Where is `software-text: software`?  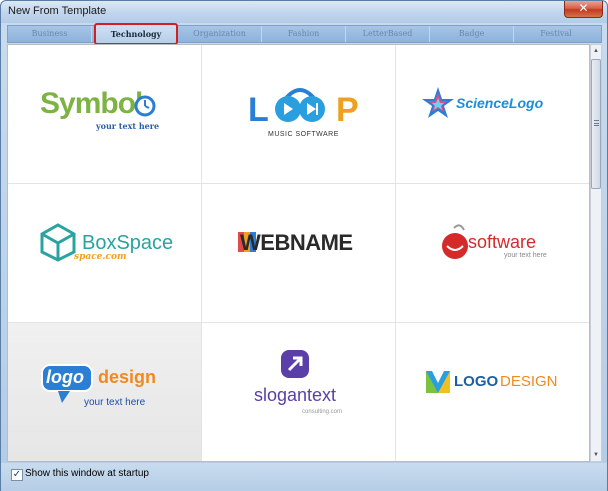
software-text: software is located at coordinates (502, 242).